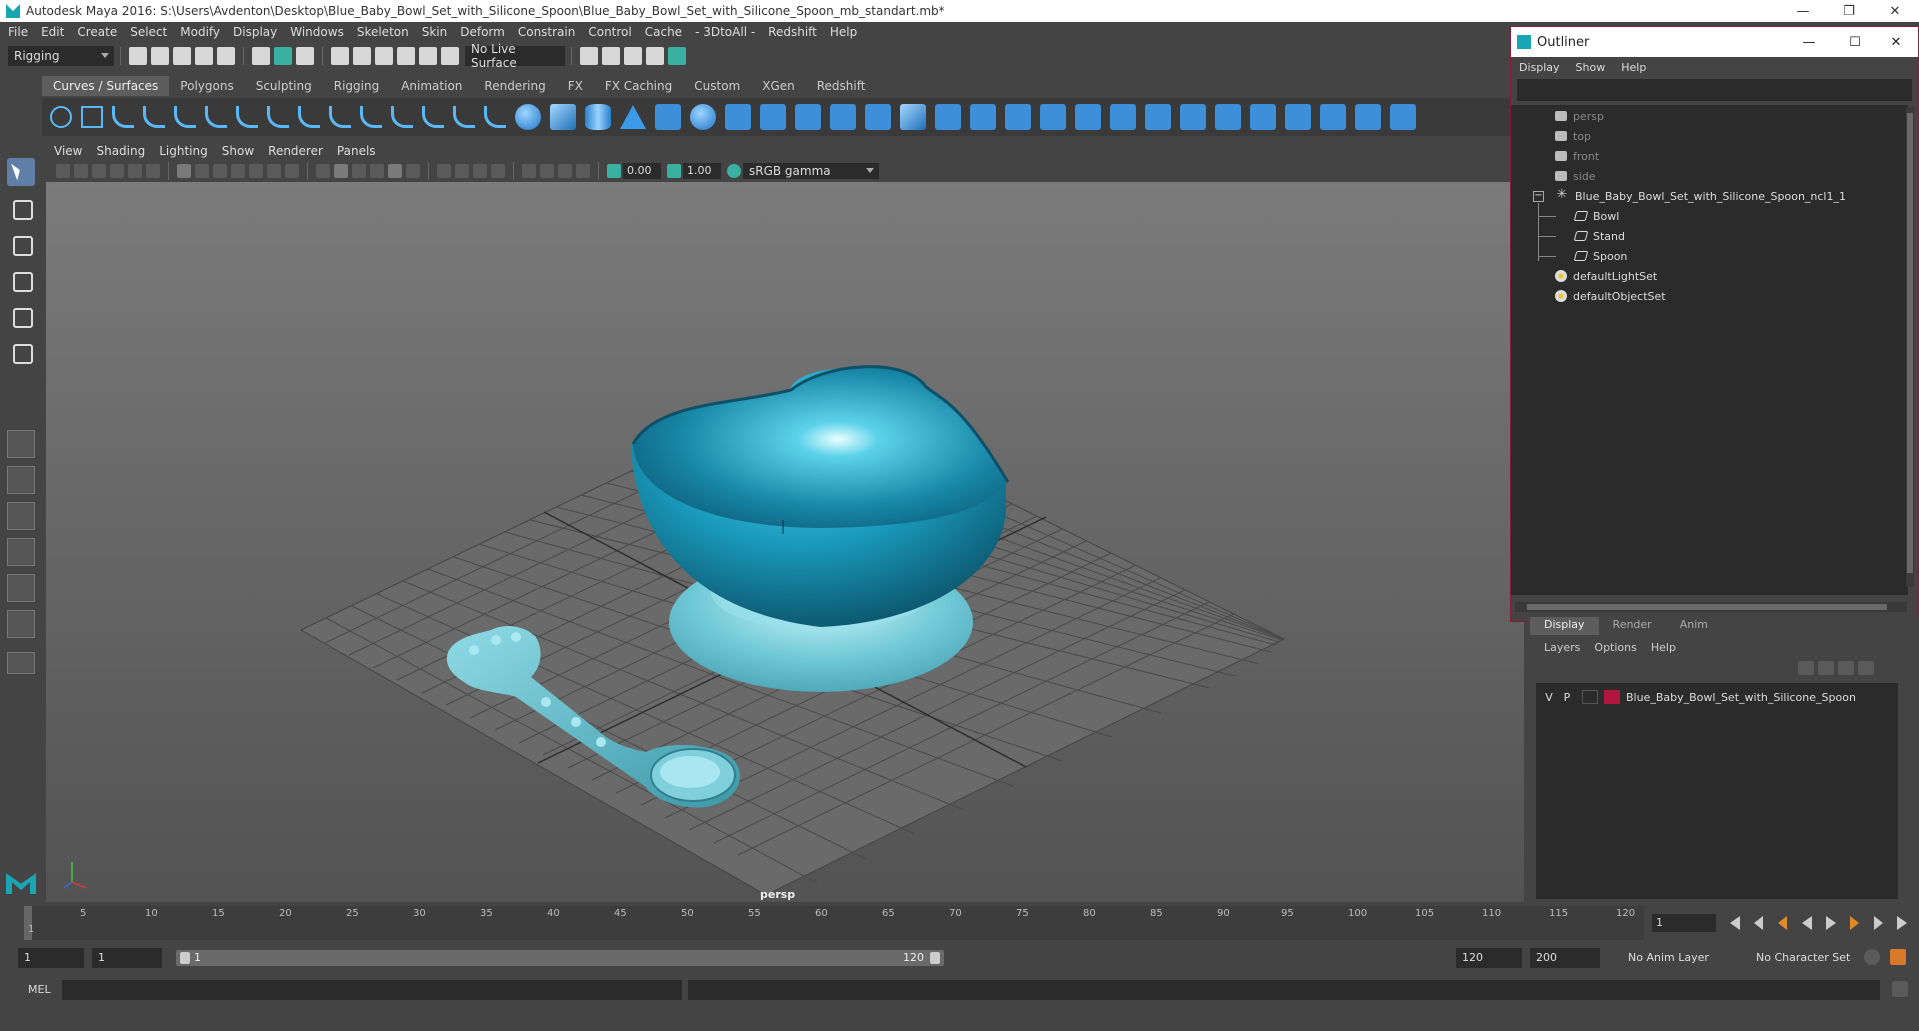  I want to click on lasso-tool-button, so click(21, 208).